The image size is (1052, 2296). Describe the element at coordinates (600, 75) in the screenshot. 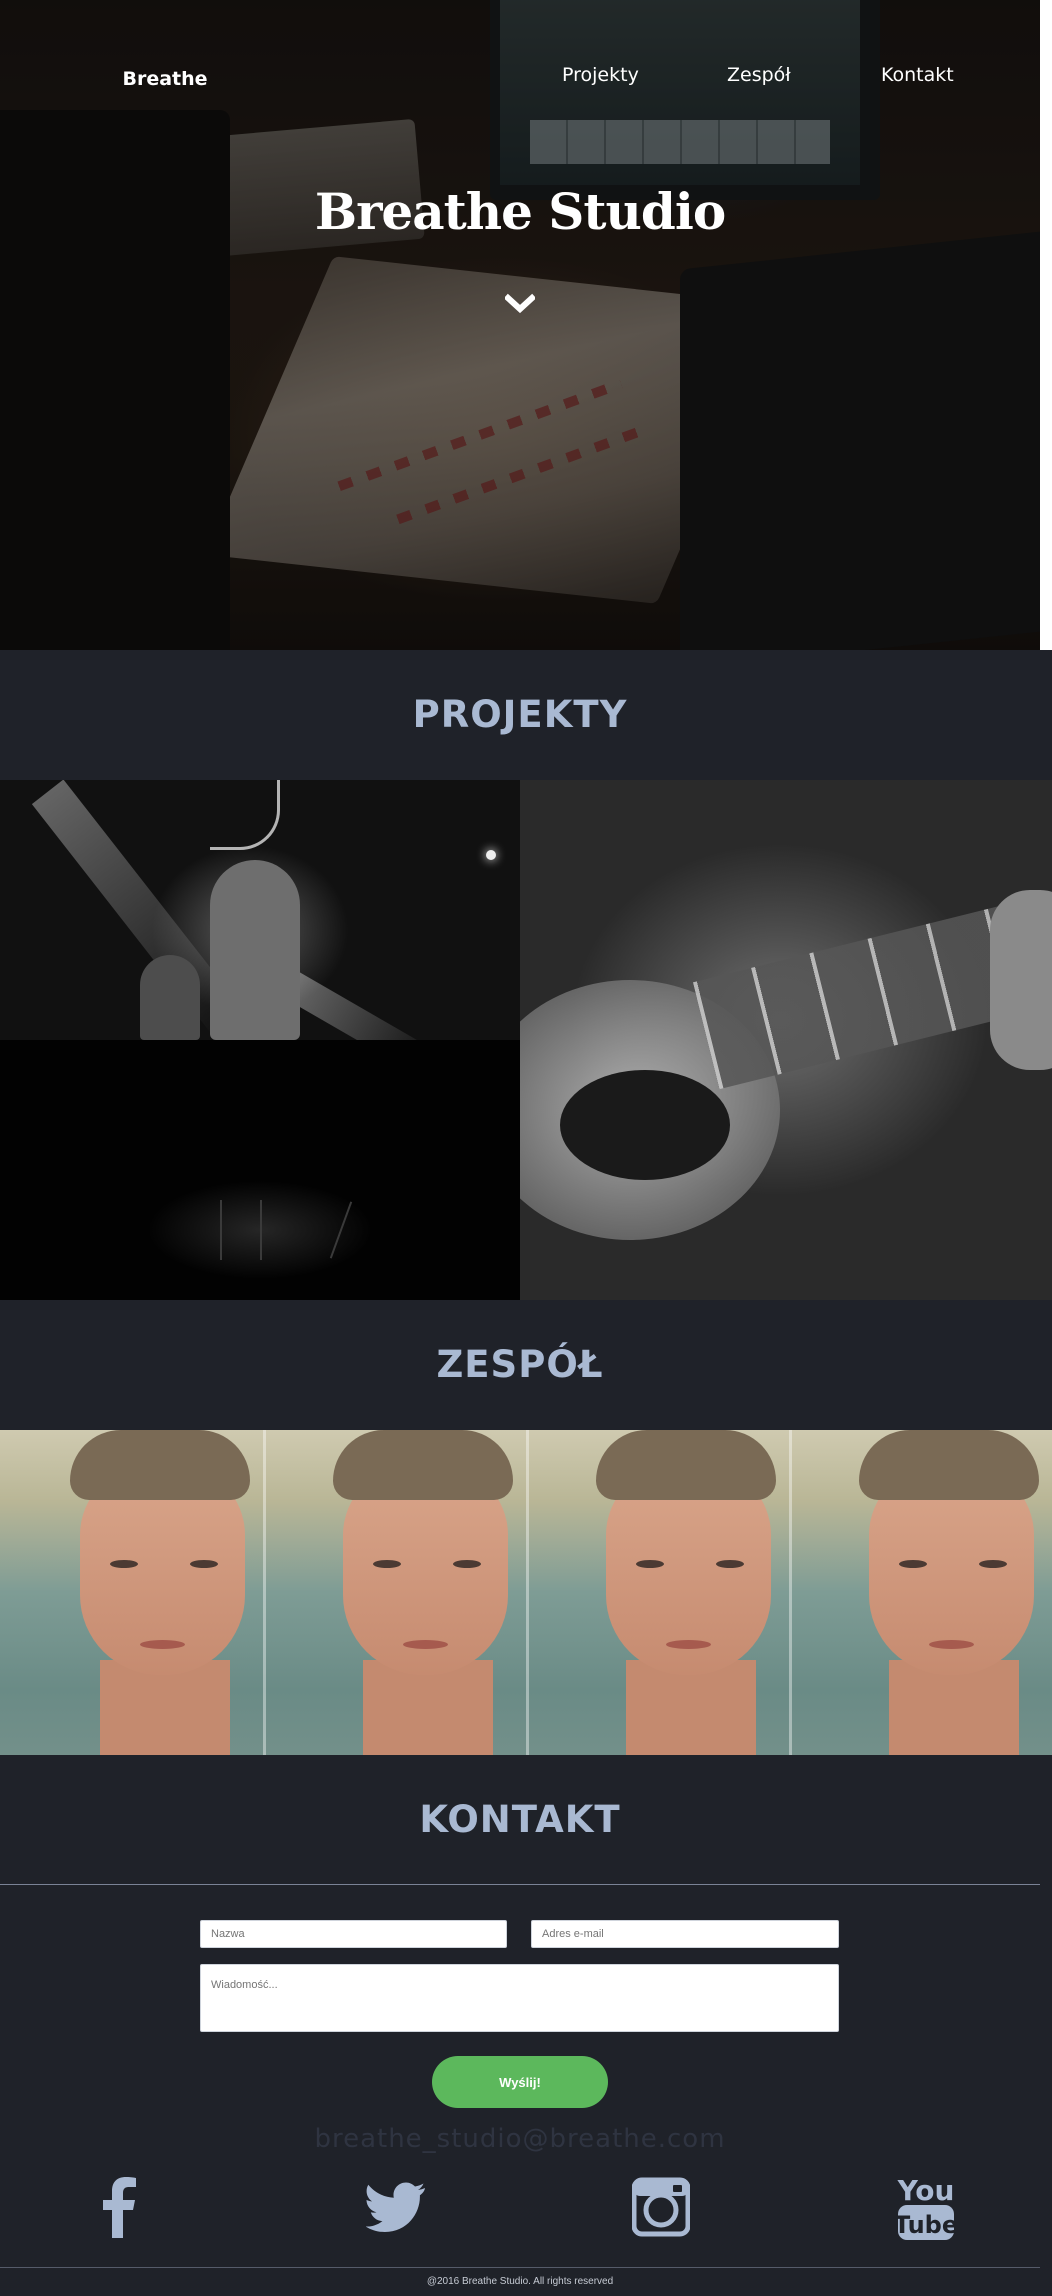

I see `nav-link-projekty: Projekty` at that location.